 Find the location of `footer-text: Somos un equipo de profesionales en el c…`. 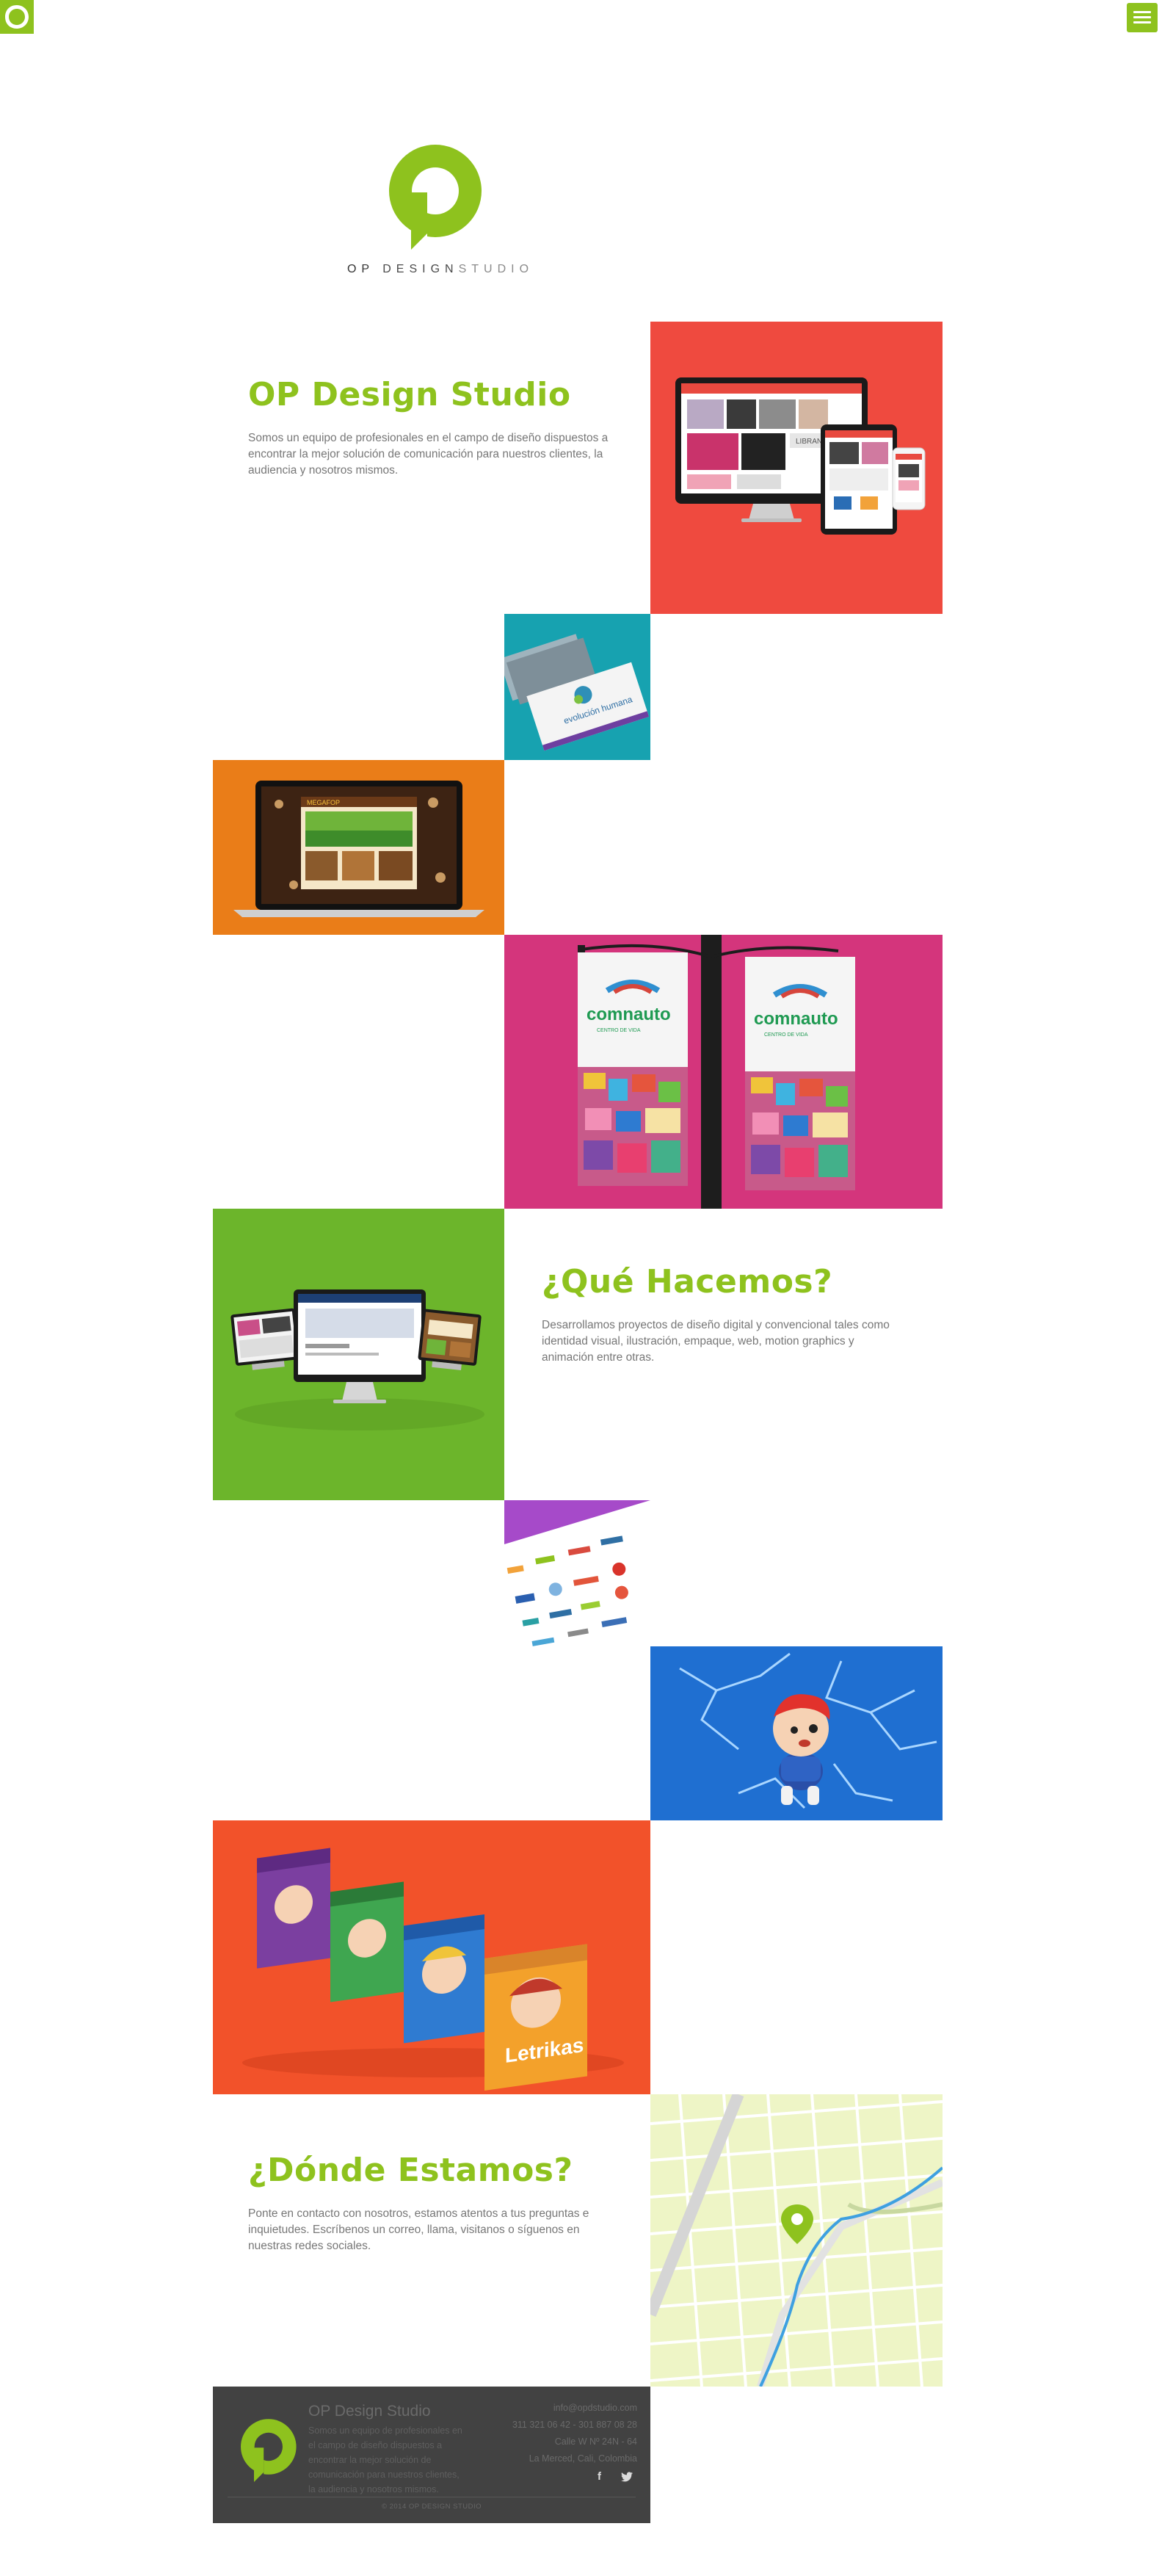

footer-text: Somos un equipo de profesionales en el c… is located at coordinates (385, 2459).